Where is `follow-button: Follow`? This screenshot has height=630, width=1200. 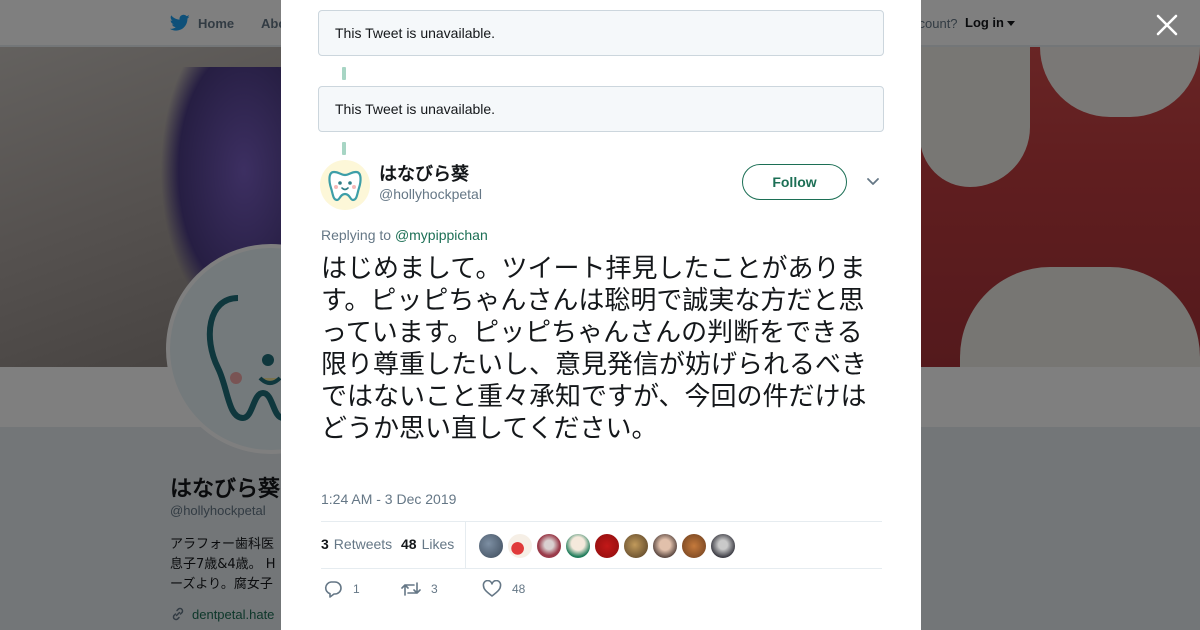
follow-button: Follow is located at coordinates (794, 182).